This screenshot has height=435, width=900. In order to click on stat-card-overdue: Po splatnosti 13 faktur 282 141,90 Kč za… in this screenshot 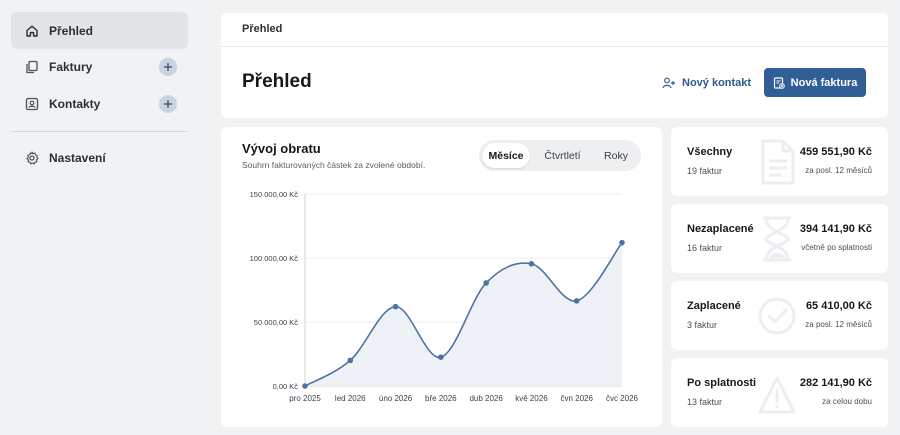, I will do `click(779, 392)`.